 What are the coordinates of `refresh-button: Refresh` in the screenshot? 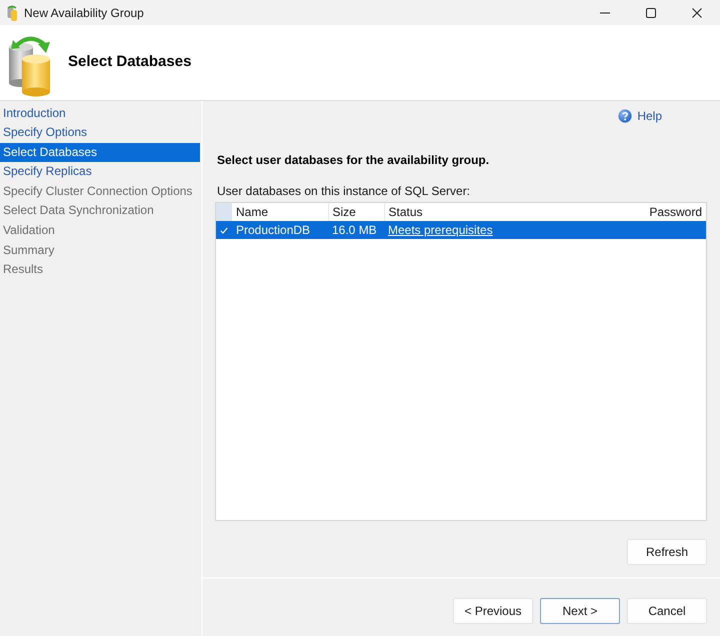 It's located at (667, 552).